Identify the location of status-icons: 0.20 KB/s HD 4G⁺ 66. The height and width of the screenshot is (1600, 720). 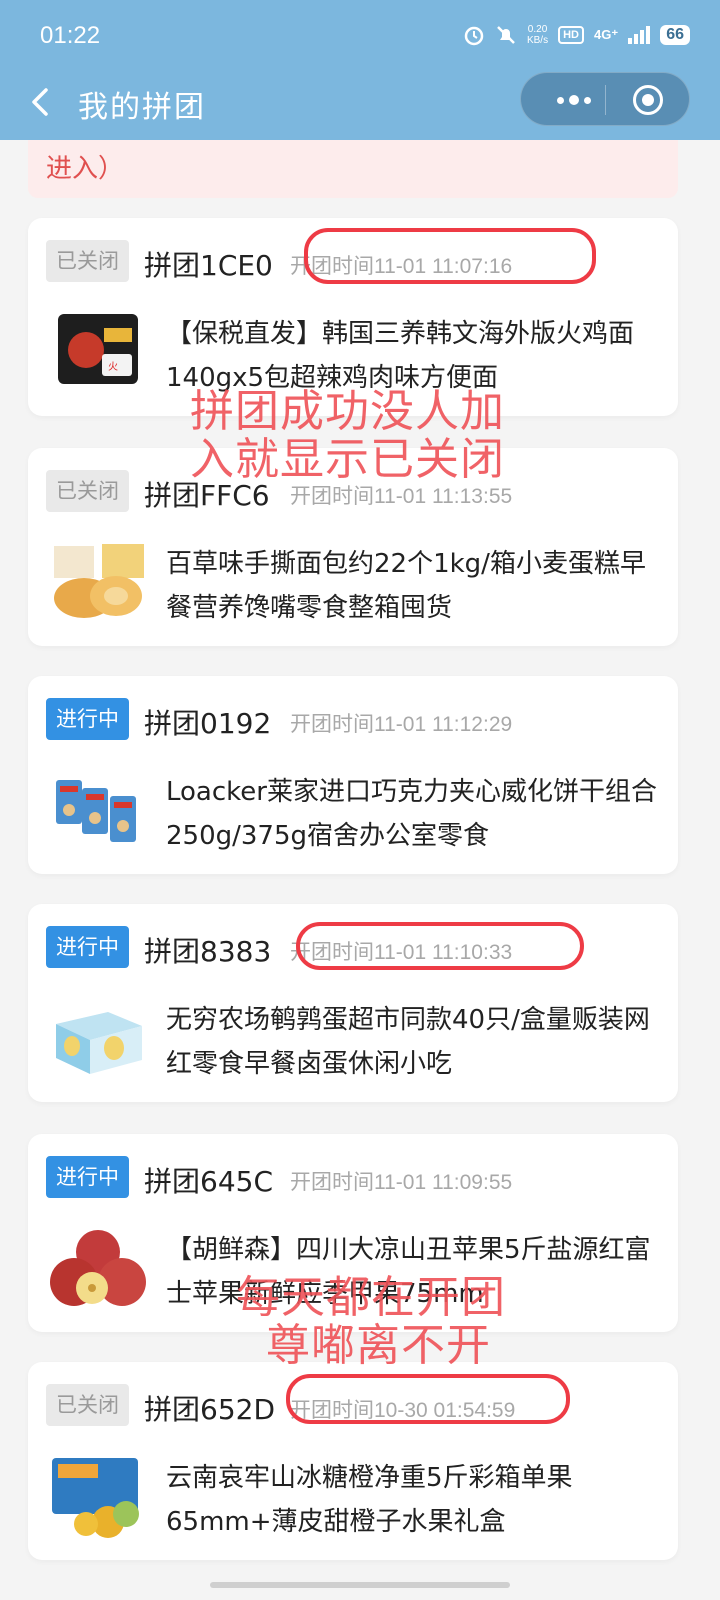
(576, 35).